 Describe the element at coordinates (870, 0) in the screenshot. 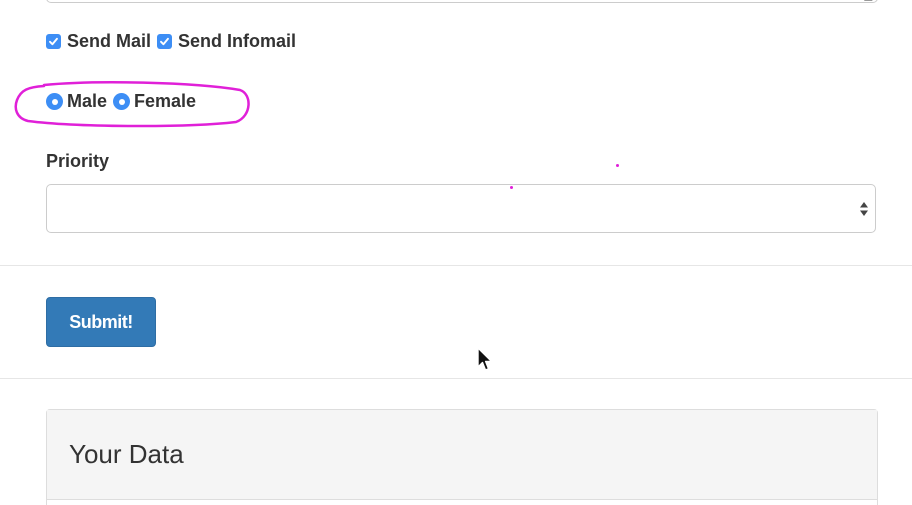

I see `resize-grip-icon` at that location.